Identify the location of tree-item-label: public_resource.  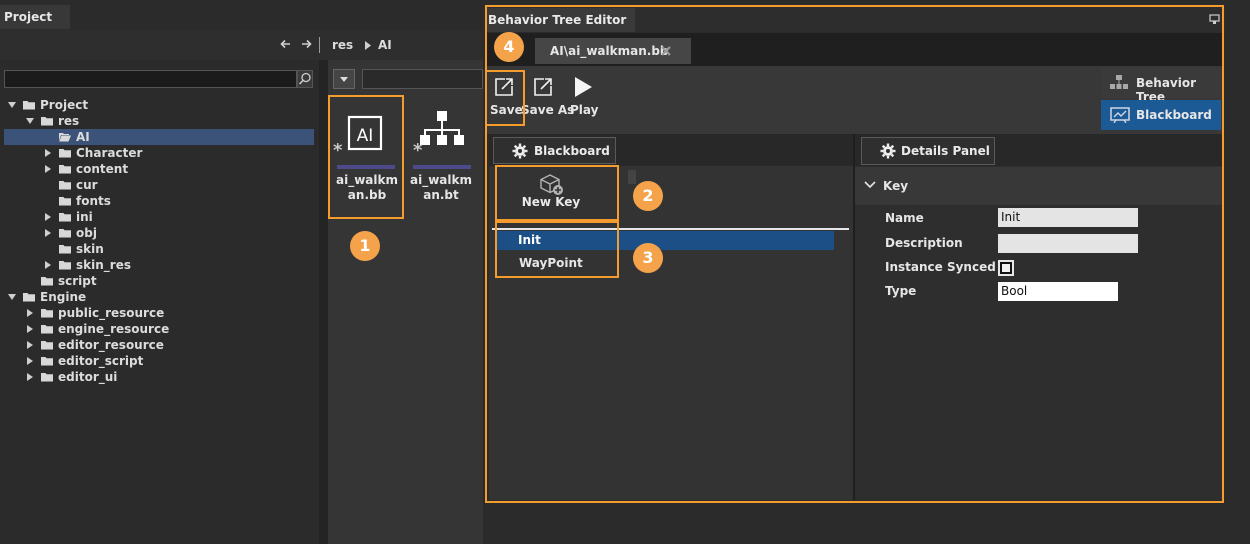
(111, 313).